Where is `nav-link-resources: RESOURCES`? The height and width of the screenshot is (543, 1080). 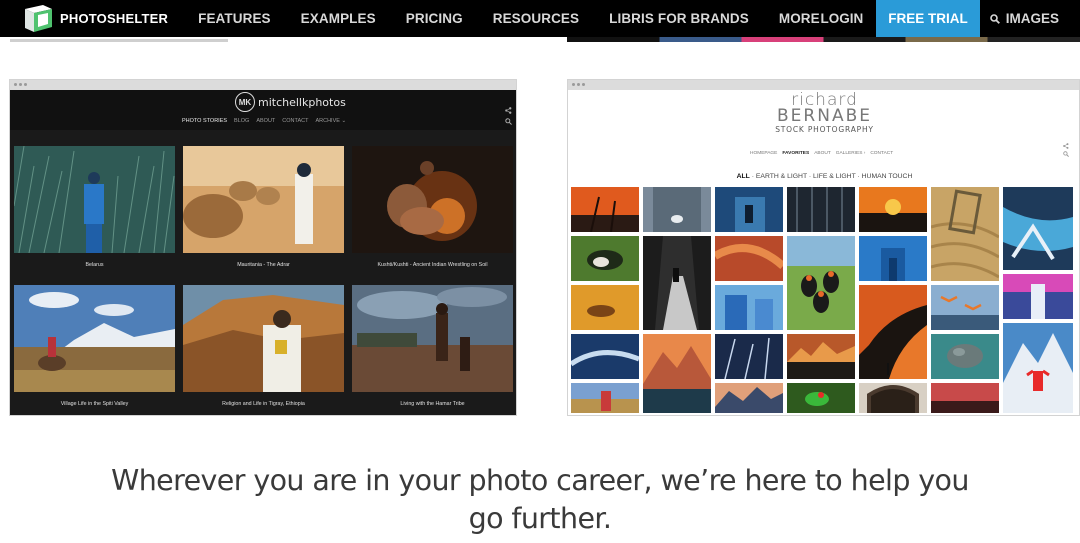 nav-link-resources: RESOURCES is located at coordinates (536, 18).